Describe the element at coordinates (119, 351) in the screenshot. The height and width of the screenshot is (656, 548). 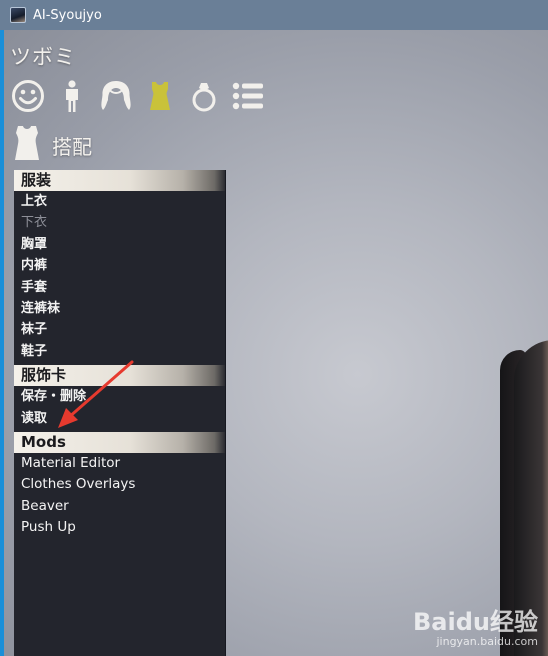
I see `menu-item-shoes: 鞋子` at that location.